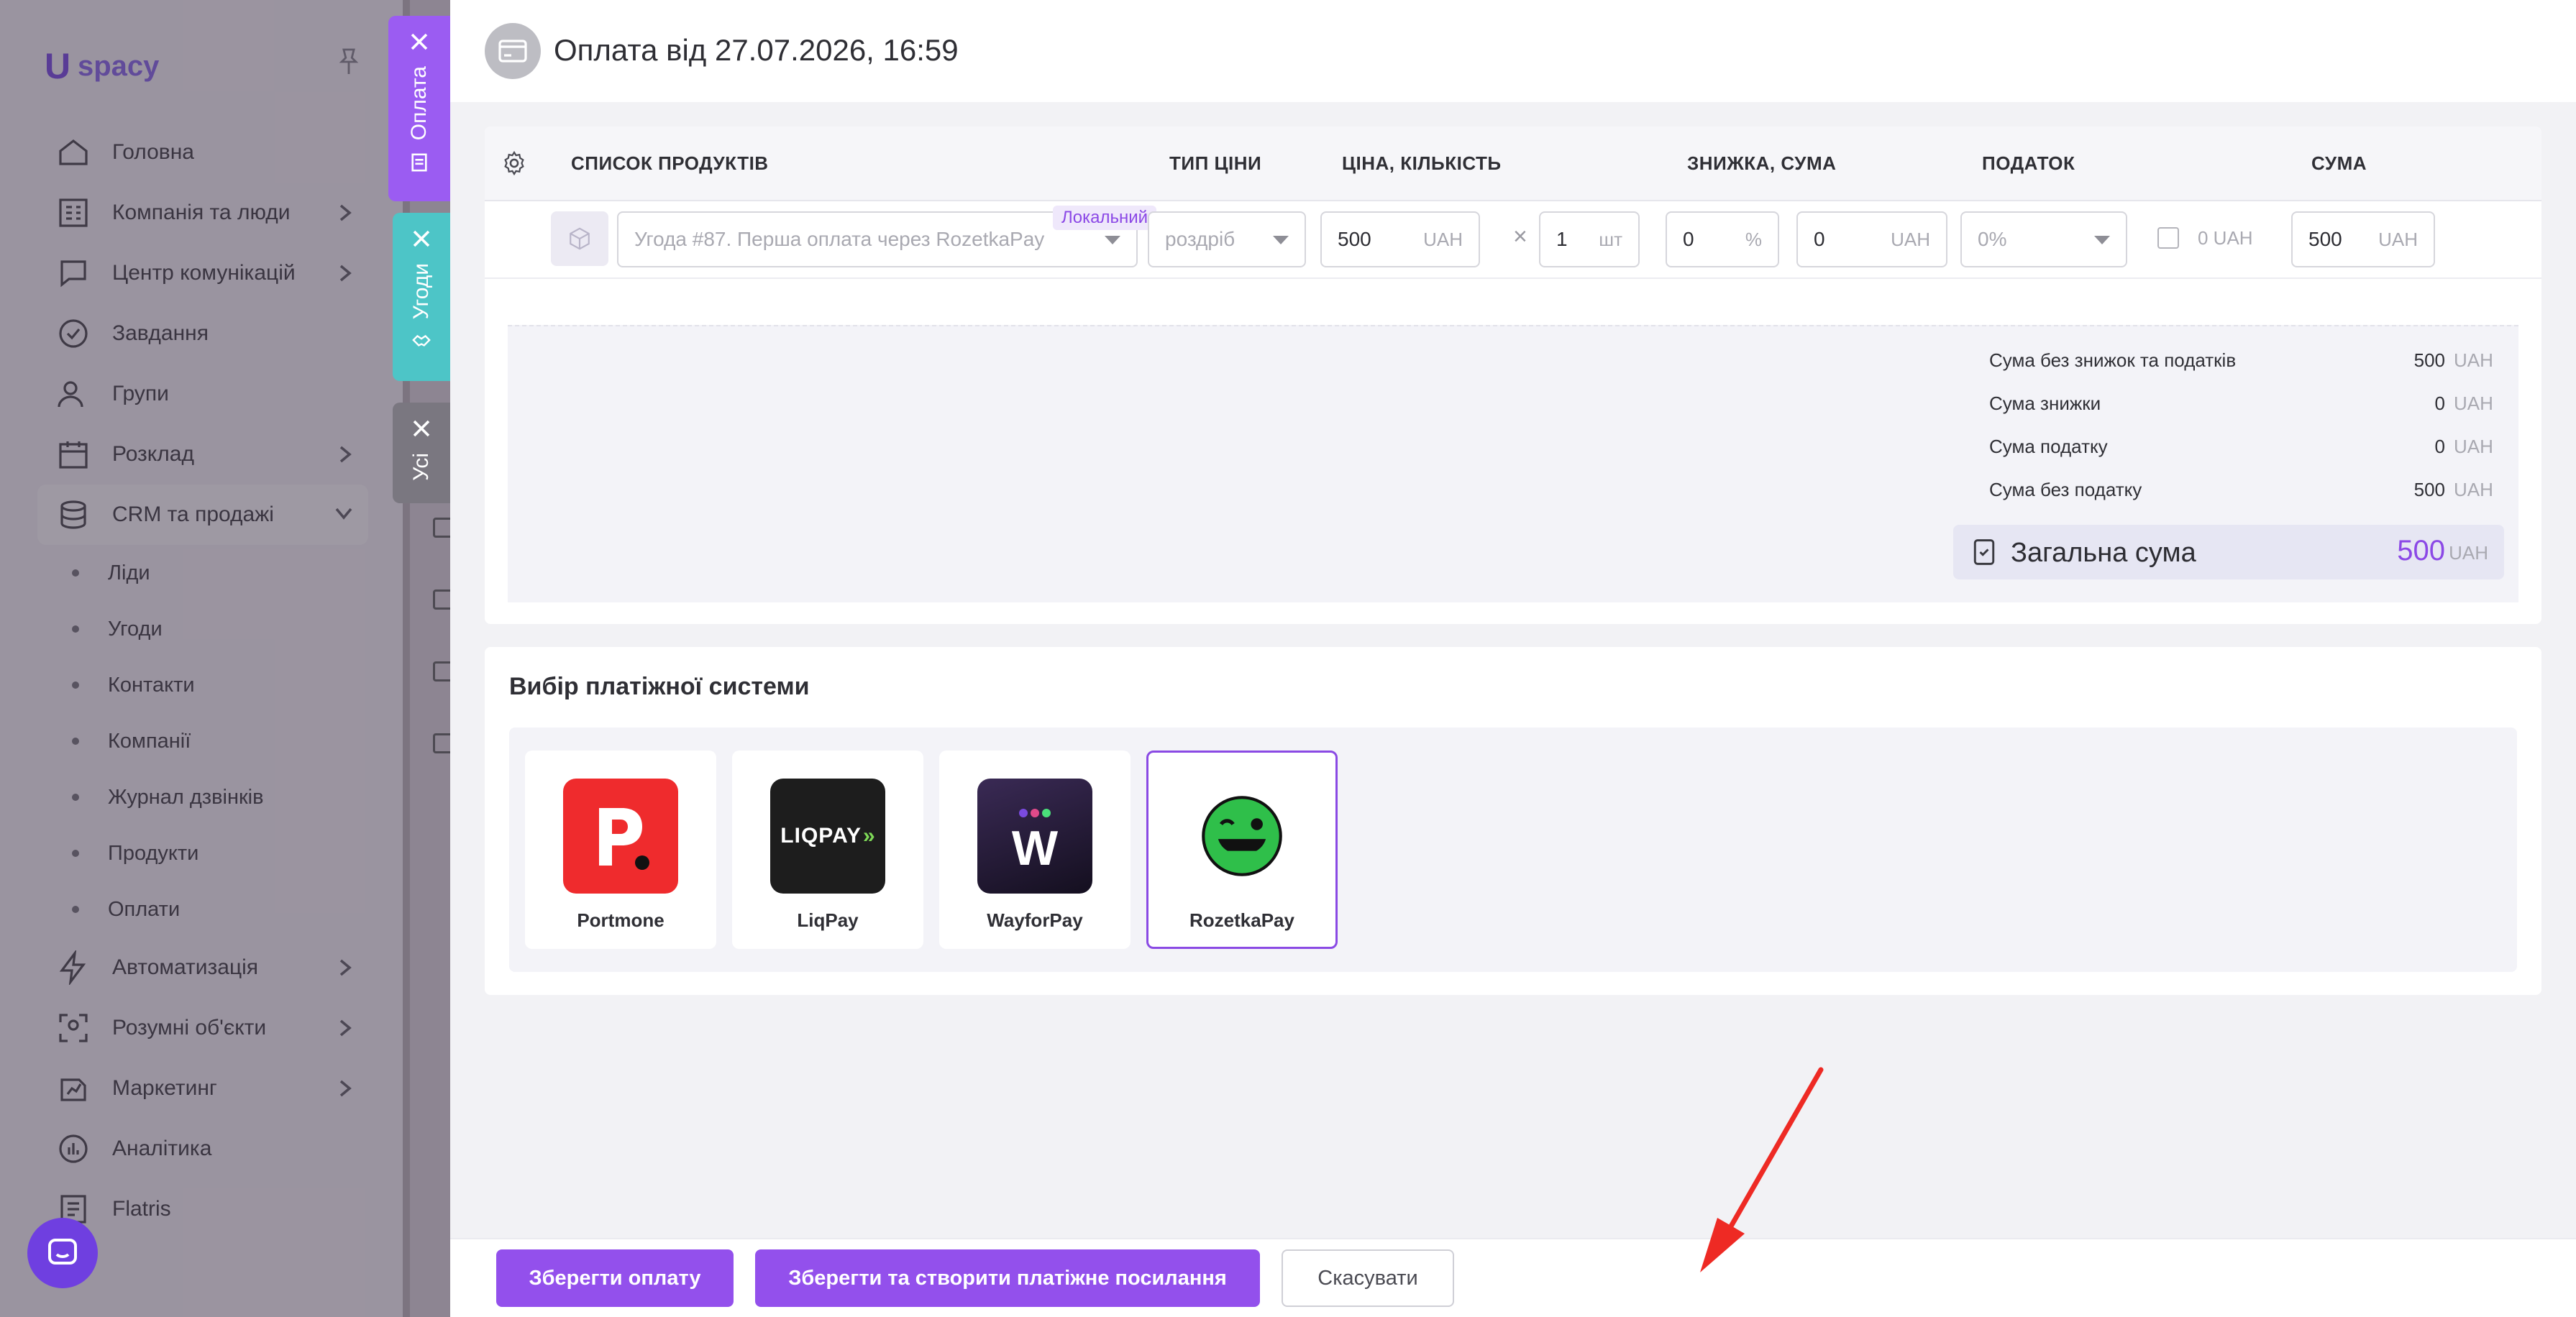  Describe the element at coordinates (1589, 239) in the screenshot. I see `quantity-input: 1 шт` at that location.